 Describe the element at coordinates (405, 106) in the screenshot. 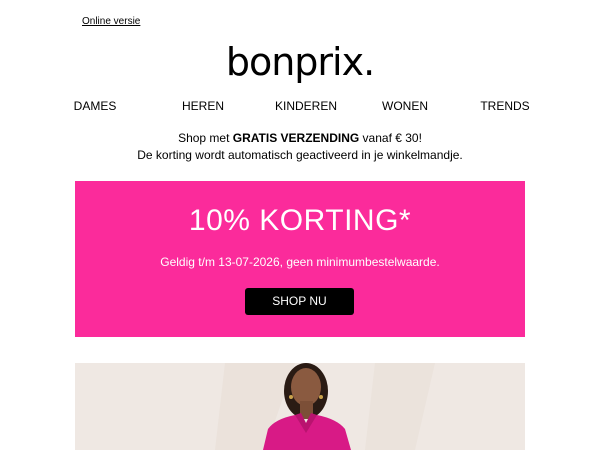

I see `nav-item-wonen: WONEN` at that location.